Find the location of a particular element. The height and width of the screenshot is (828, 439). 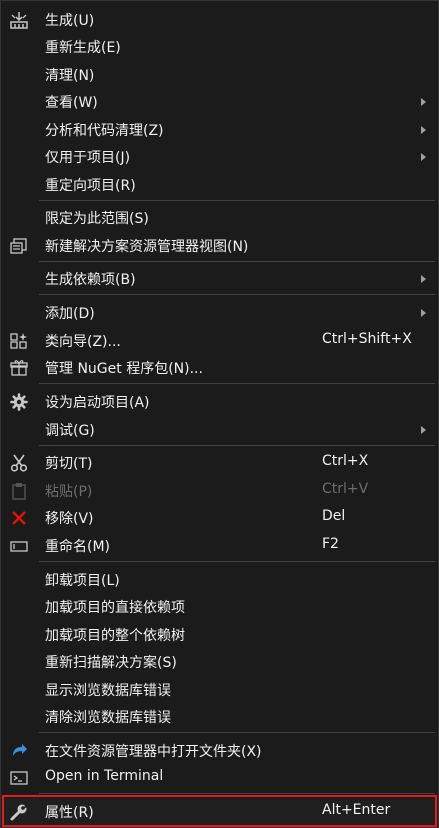

menu-item-analyze-code-cleanup: 分析和代码清理(Z) is located at coordinates (219, 129).